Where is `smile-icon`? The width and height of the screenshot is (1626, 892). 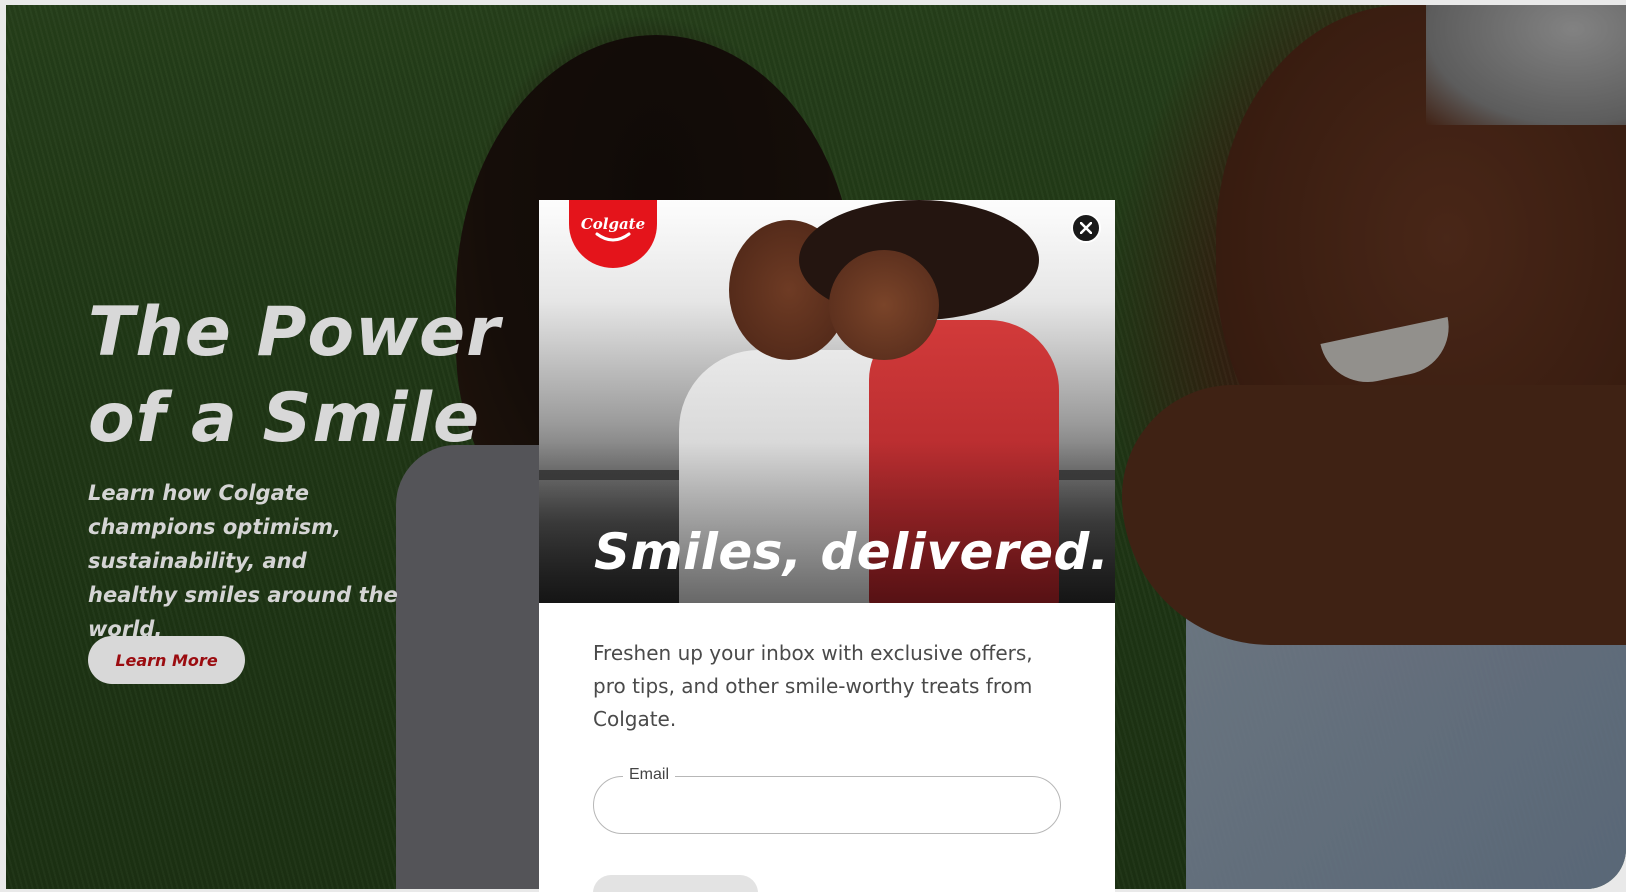 smile-icon is located at coordinates (613, 237).